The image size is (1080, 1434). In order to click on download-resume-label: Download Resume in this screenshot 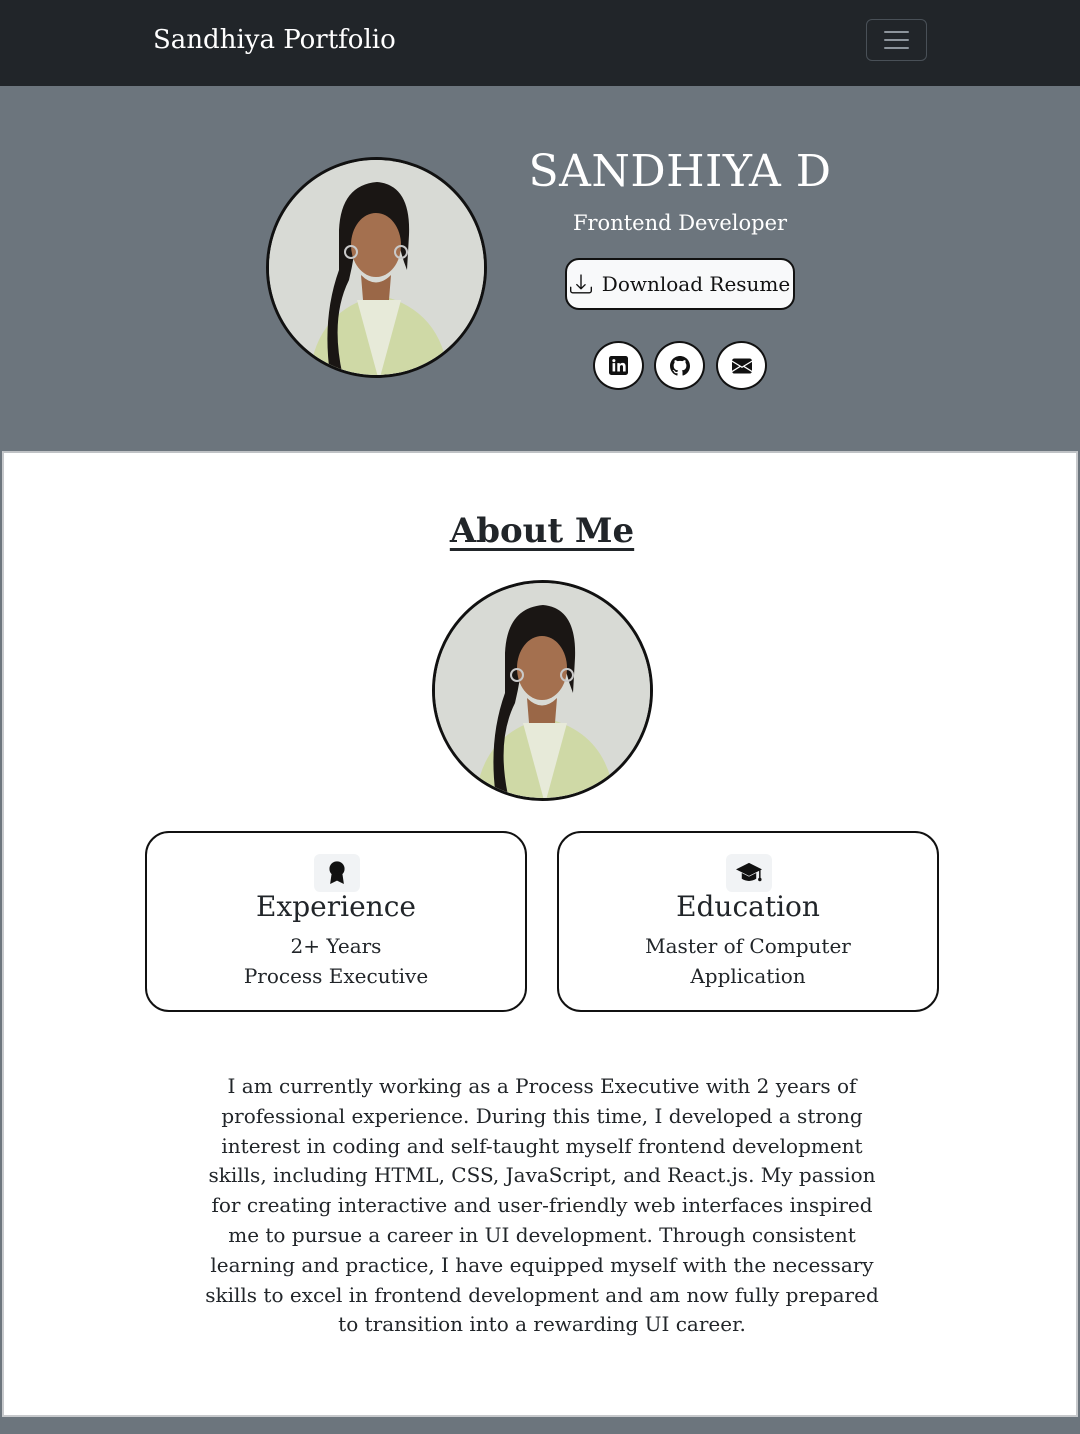, I will do `click(696, 284)`.